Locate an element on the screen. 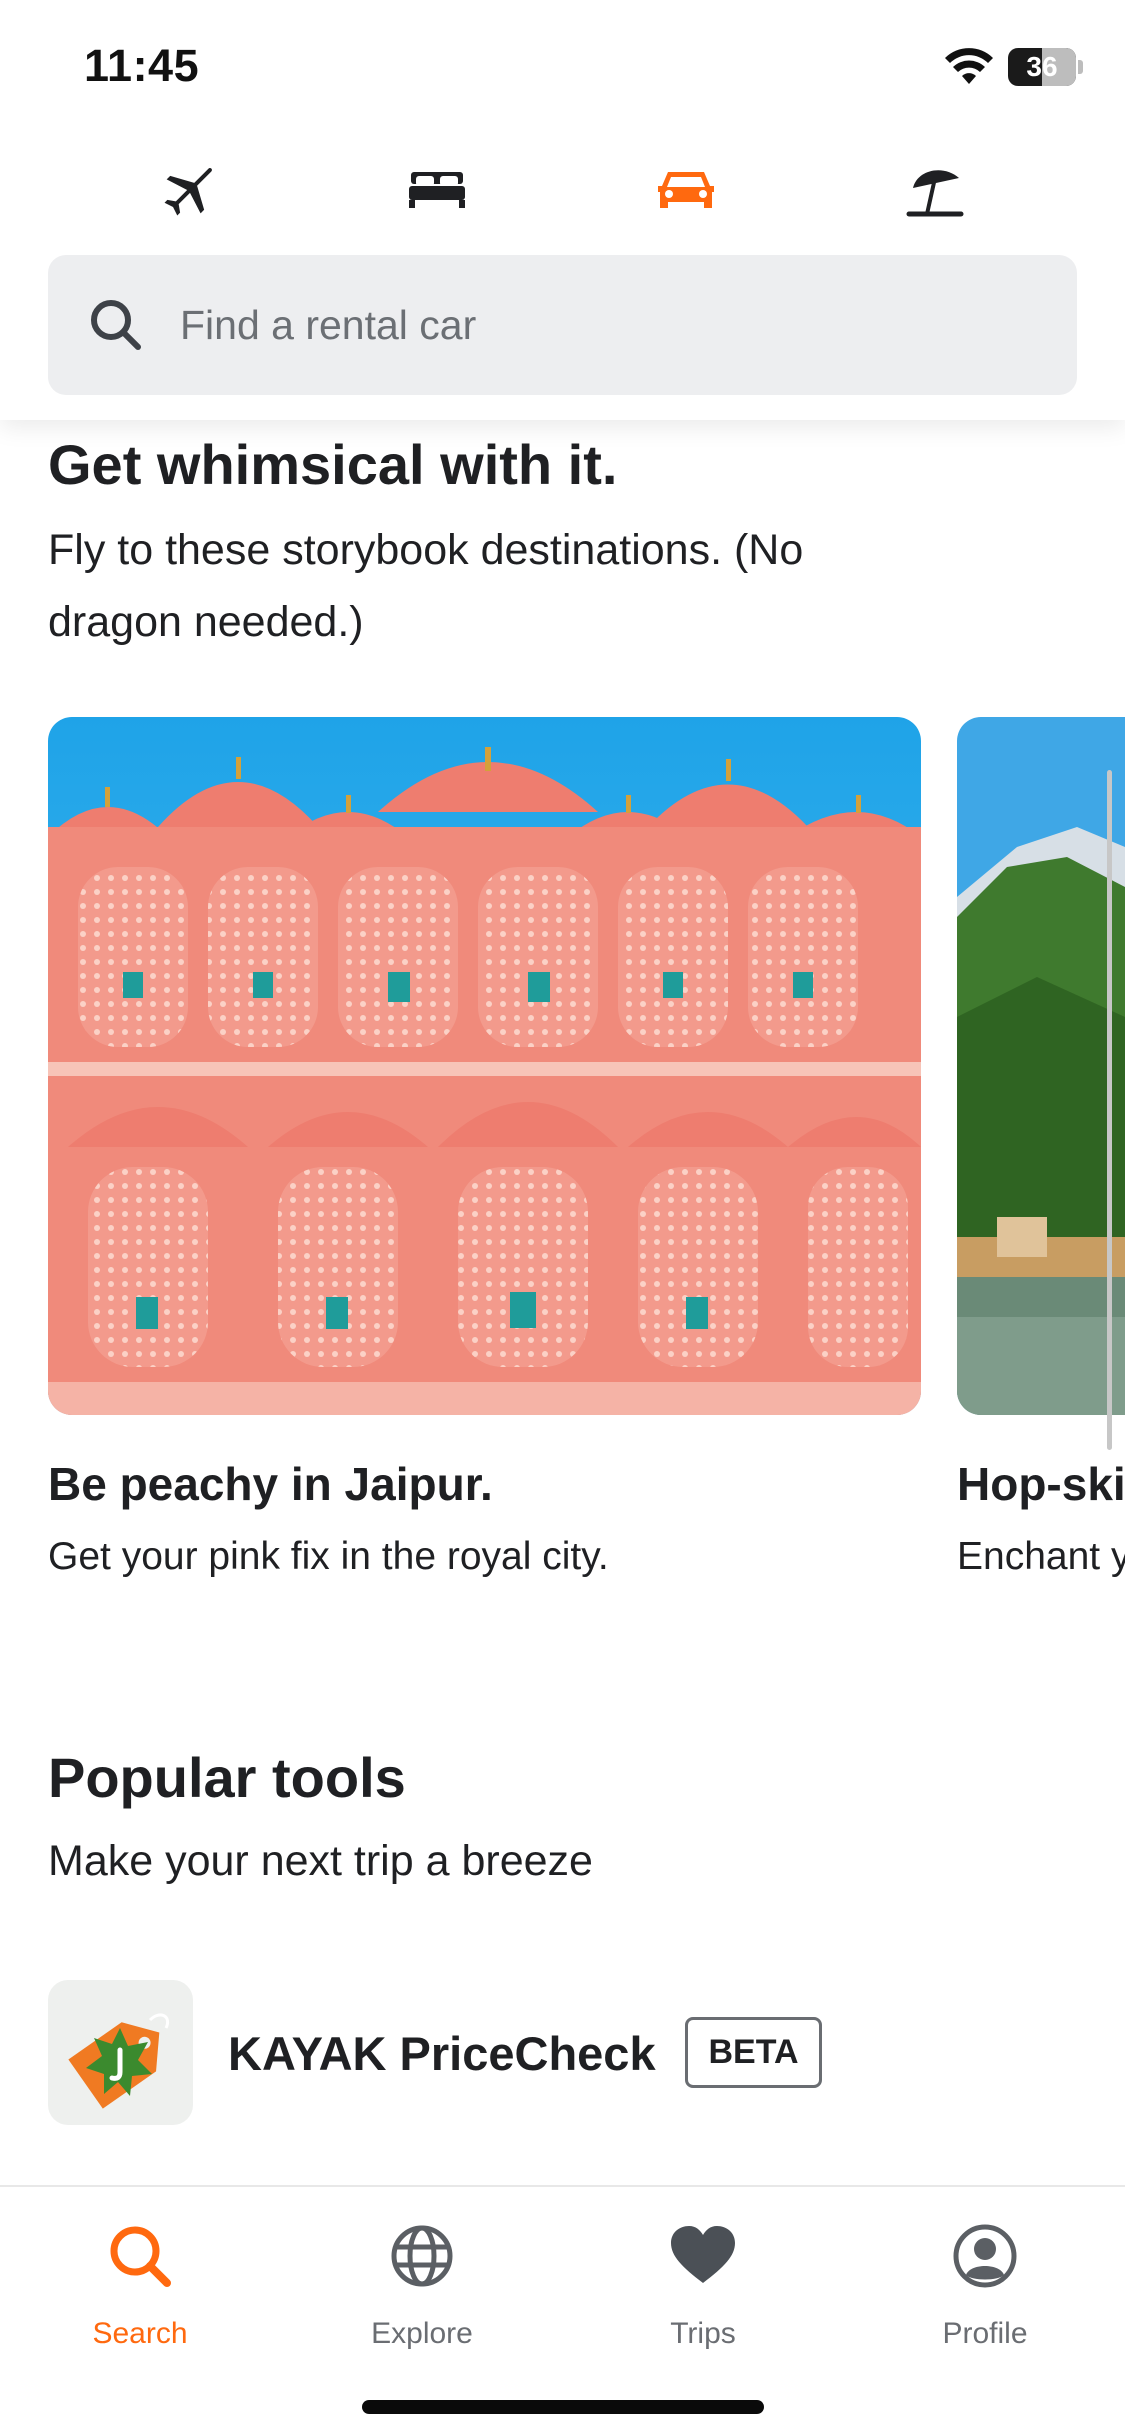 This screenshot has height=2436, width=1125. tab-packages is located at coordinates (935, 190).